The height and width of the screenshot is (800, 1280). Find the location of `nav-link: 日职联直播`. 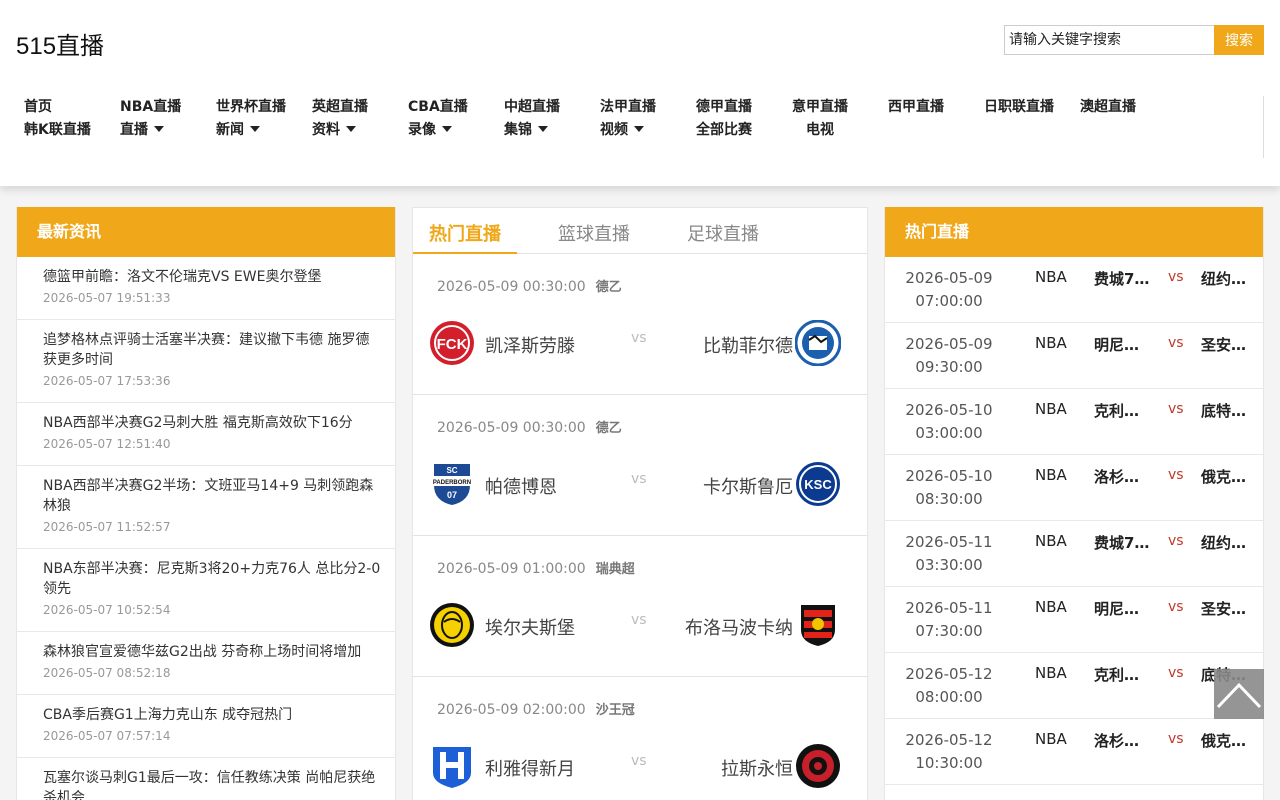

nav-link: 日职联直播 is located at coordinates (1019, 107).